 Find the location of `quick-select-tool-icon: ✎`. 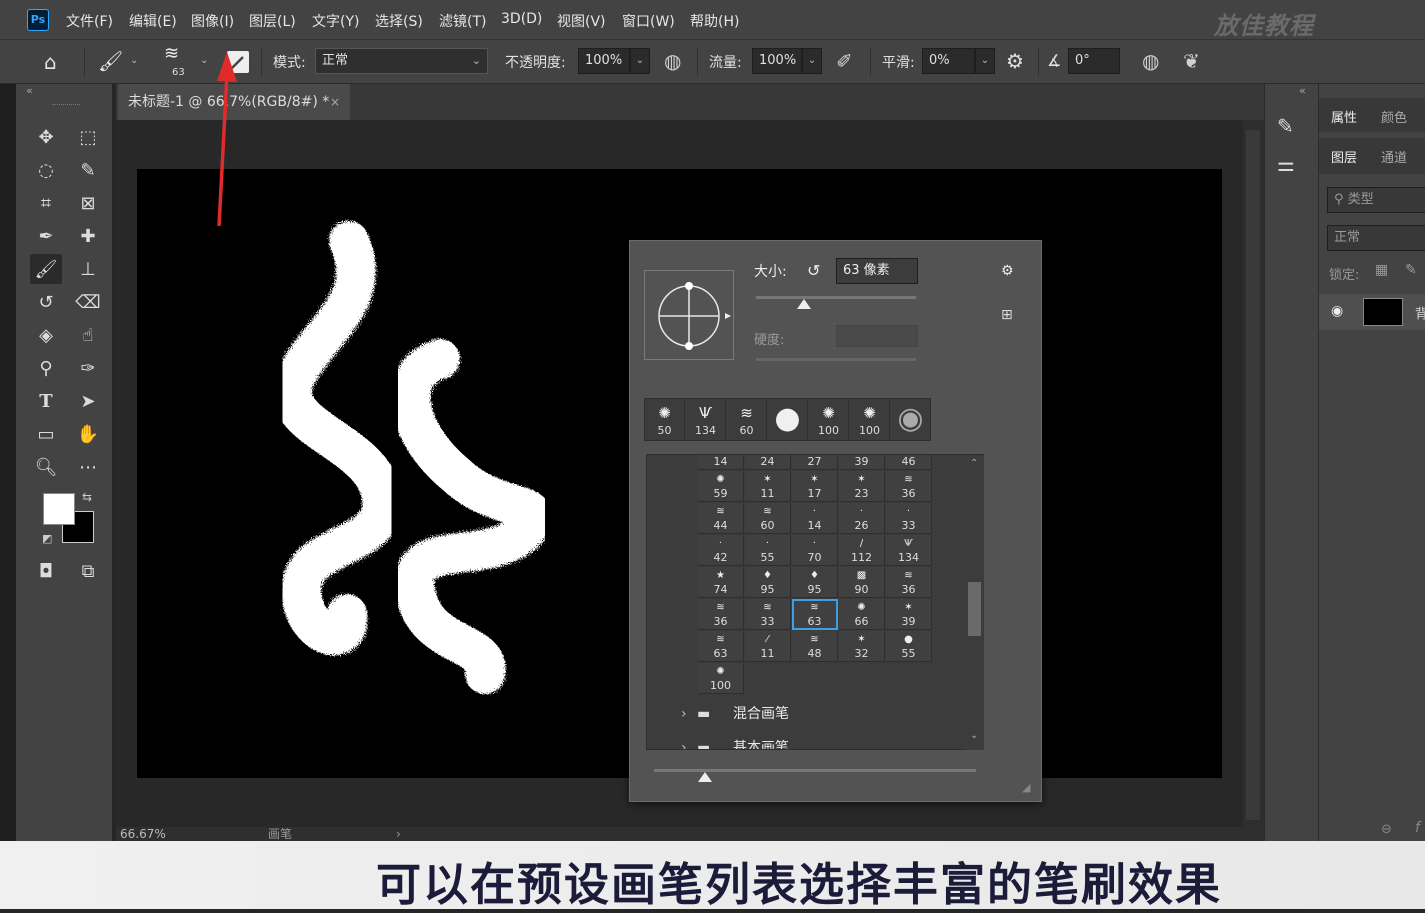

quick-select-tool-icon: ✎ is located at coordinates (88, 170).